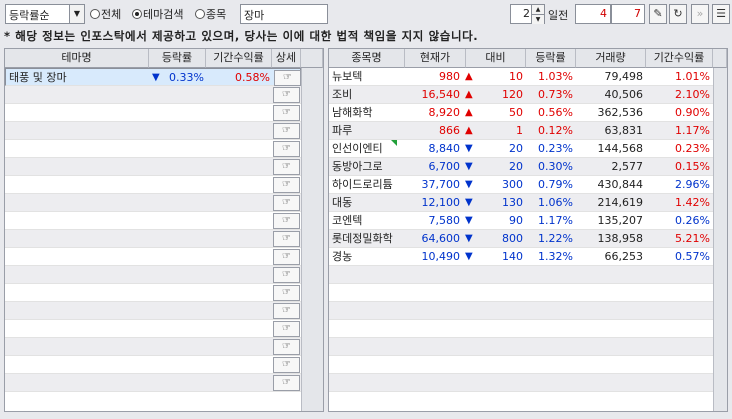 The height and width of the screenshot is (419, 732). Describe the element at coordinates (624, 94) in the screenshot. I see `stock-volume: 40,506` at that location.